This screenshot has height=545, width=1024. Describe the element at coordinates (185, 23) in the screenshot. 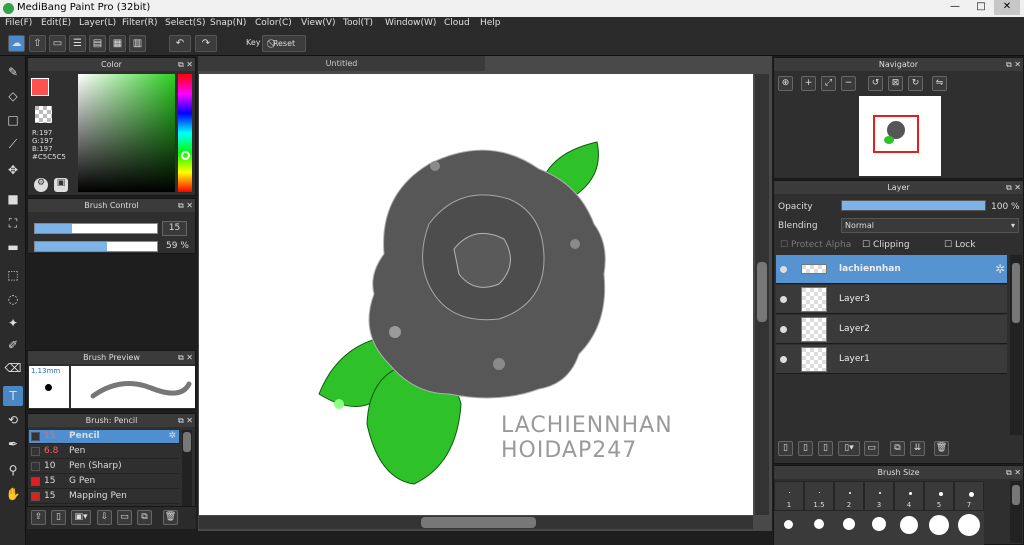

I see `menu-select: Select(S)` at that location.